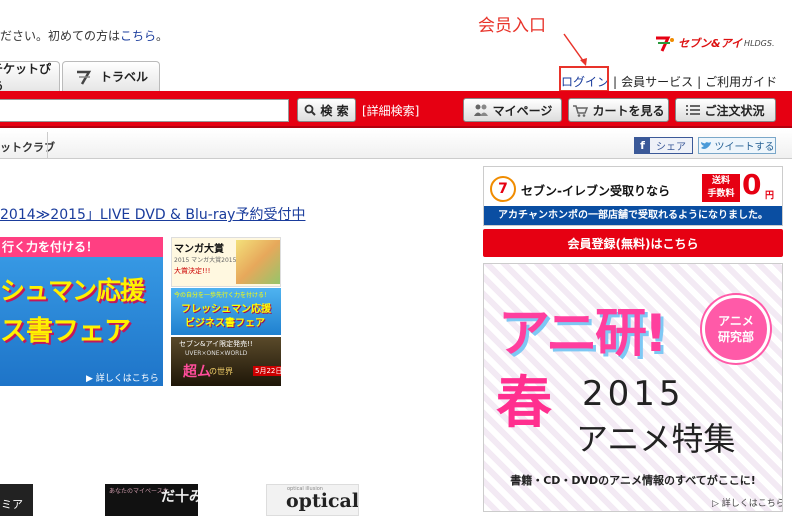  I want to click on company-logo: セブン&アイ HLDGS., so click(714, 43).